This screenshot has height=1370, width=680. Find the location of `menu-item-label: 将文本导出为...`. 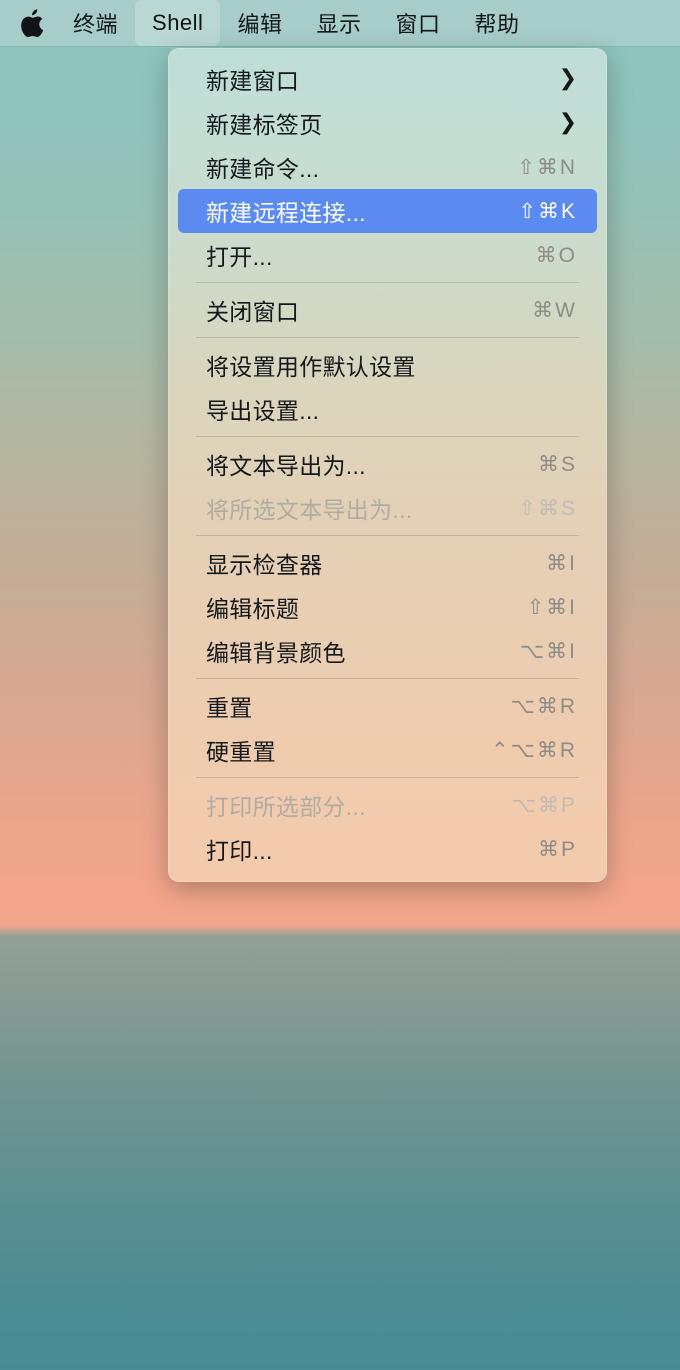

menu-item-label: 将文本导出为... is located at coordinates (286, 466).